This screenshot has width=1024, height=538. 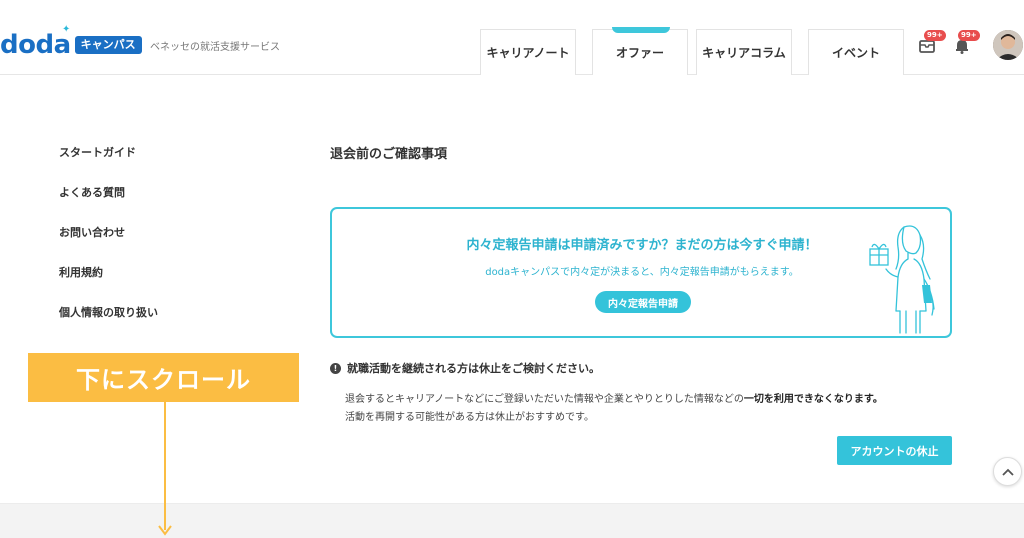 What do you see at coordinates (81, 272) in the screenshot?
I see `sidebar-item-terms: 利用規約` at bounding box center [81, 272].